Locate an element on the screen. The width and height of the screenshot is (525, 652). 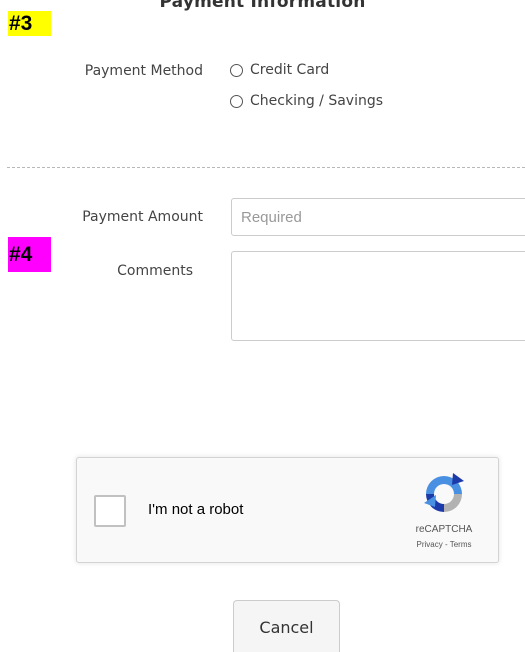
radio-checking-savings-label: Checking / Savings is located at coordinates (316, 101).